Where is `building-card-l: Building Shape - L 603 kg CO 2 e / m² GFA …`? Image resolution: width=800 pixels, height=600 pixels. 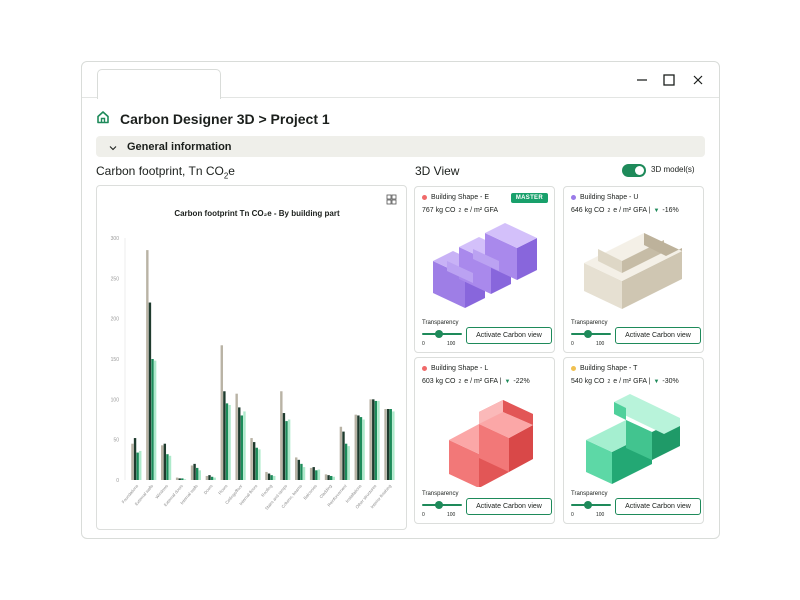
building-card-l: Building Shape - L 603 kg CO 2 e / m² GFA … is located at coordinates (484, 440).